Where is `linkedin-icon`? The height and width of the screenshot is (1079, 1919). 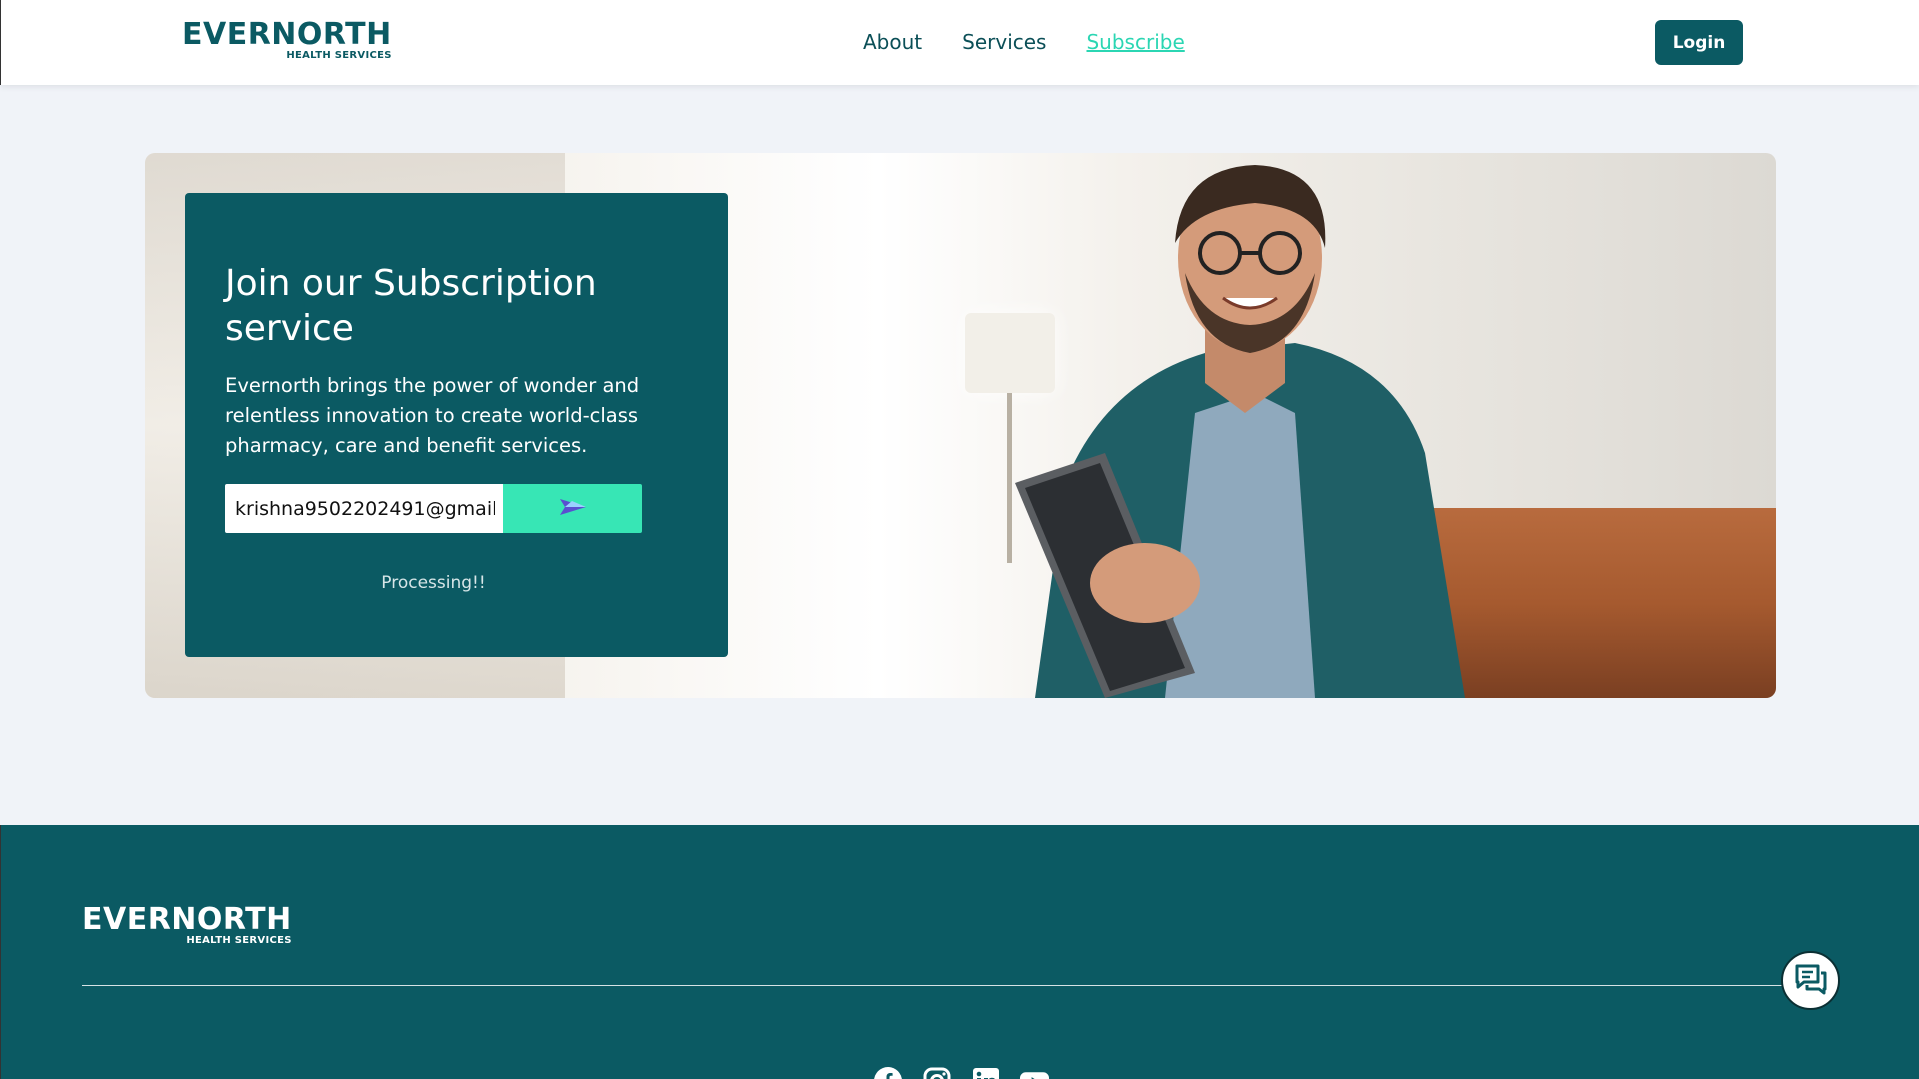
linkedin-icon is located at coordinates (985, 1072).